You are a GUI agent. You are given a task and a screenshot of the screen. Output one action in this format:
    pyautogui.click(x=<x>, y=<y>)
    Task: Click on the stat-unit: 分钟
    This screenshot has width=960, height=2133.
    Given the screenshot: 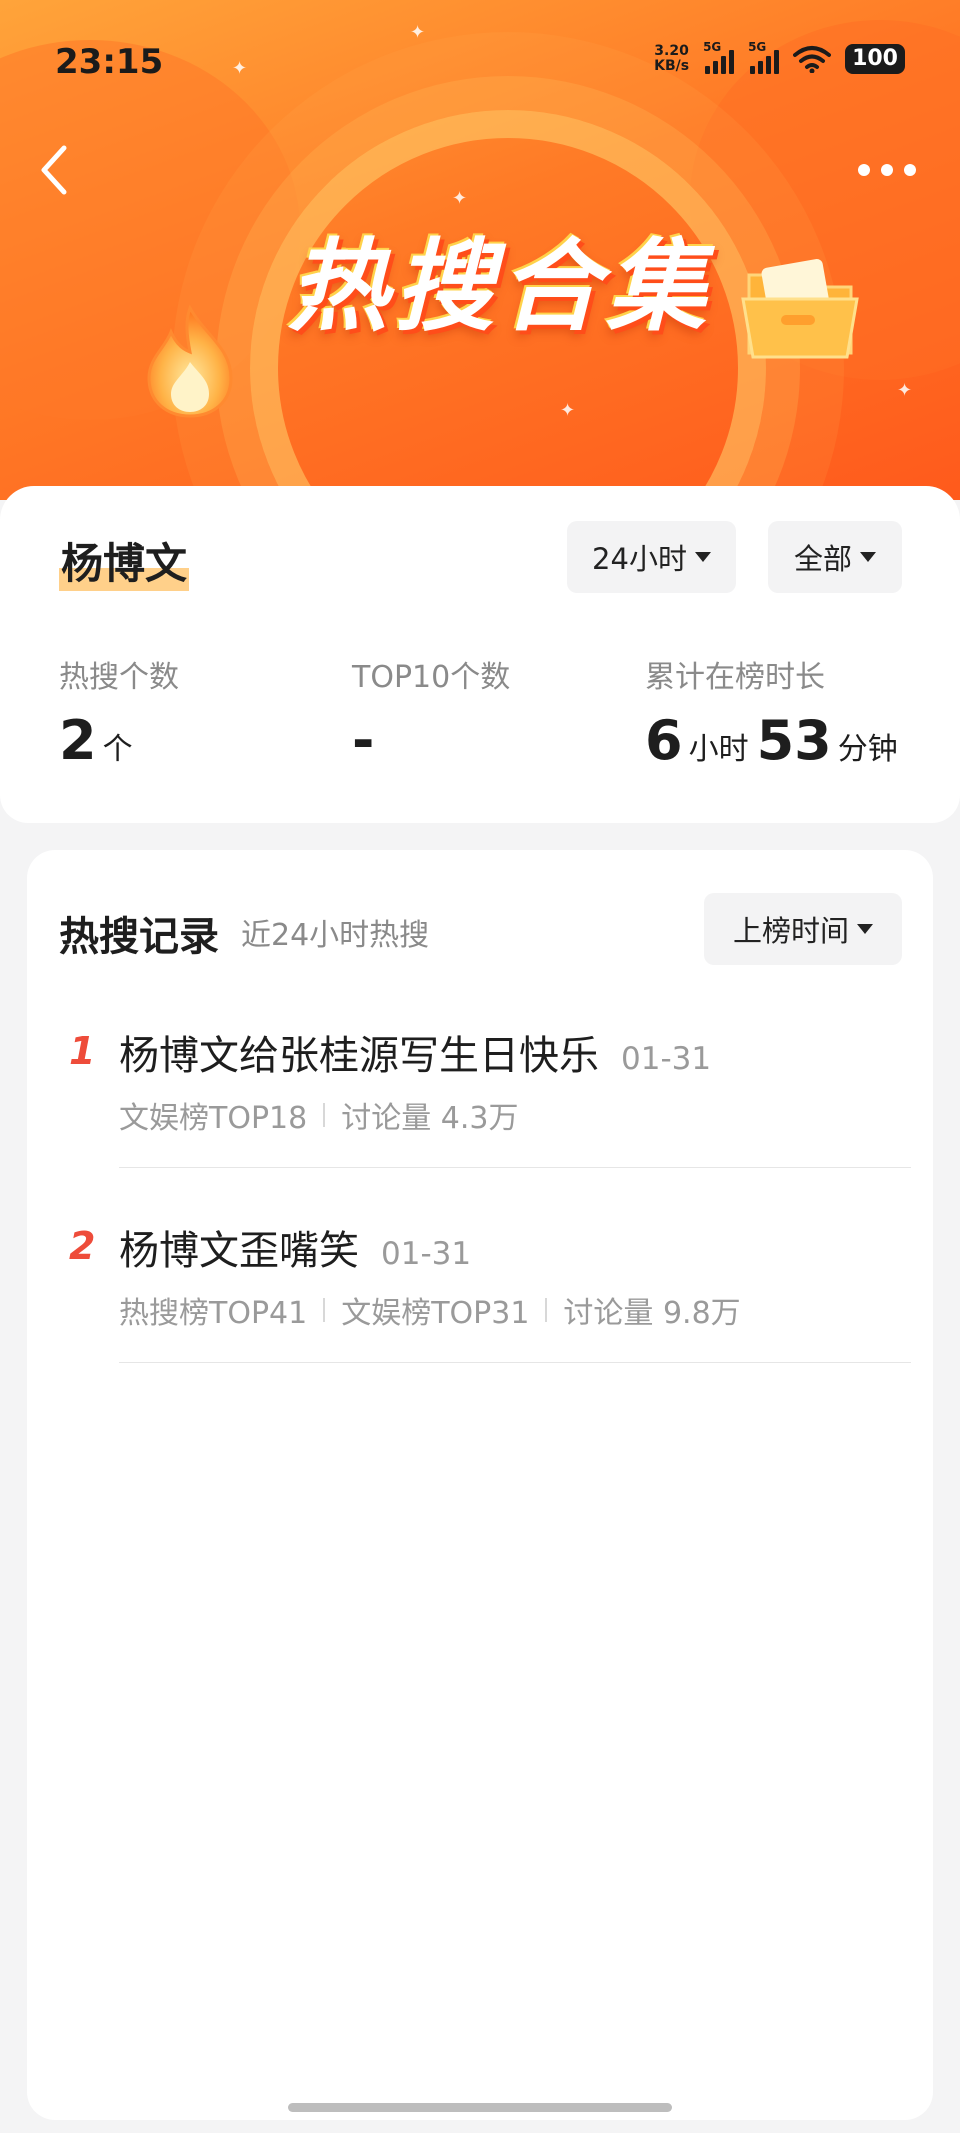 What is the action you would take?
    pyautogui.click(x=867, y=749)
    